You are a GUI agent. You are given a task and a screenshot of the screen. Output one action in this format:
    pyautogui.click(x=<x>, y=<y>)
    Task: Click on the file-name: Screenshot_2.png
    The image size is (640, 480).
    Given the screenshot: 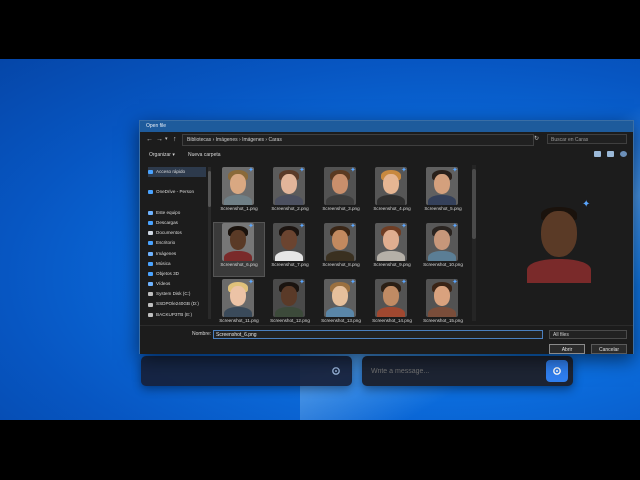 What is the action you would take?
    pyautogui.click(x=290, y=208)
    